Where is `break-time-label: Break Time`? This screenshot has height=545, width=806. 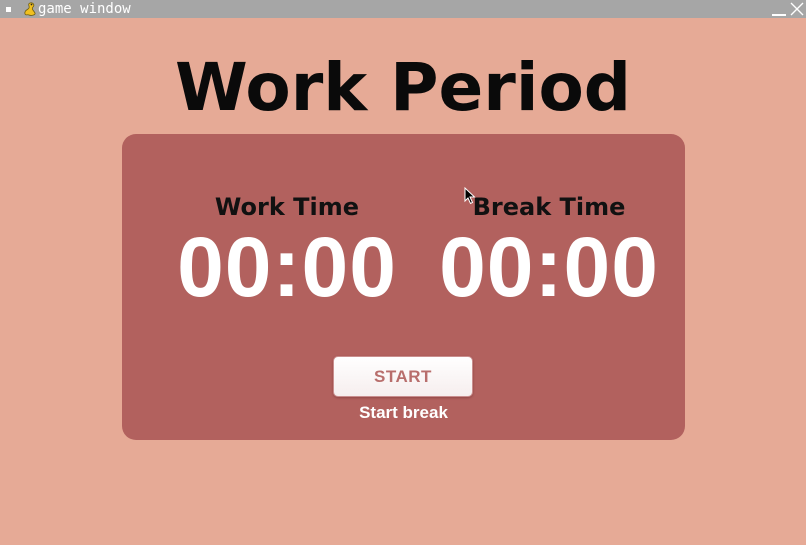
break-time-label: Break Time is located at coordinates (549, 207).